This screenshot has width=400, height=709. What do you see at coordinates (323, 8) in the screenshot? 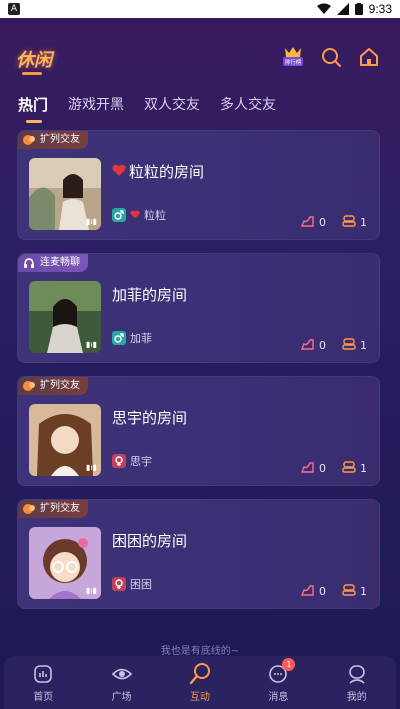
I see `wifi-icon` at bounding box center [323, 8].